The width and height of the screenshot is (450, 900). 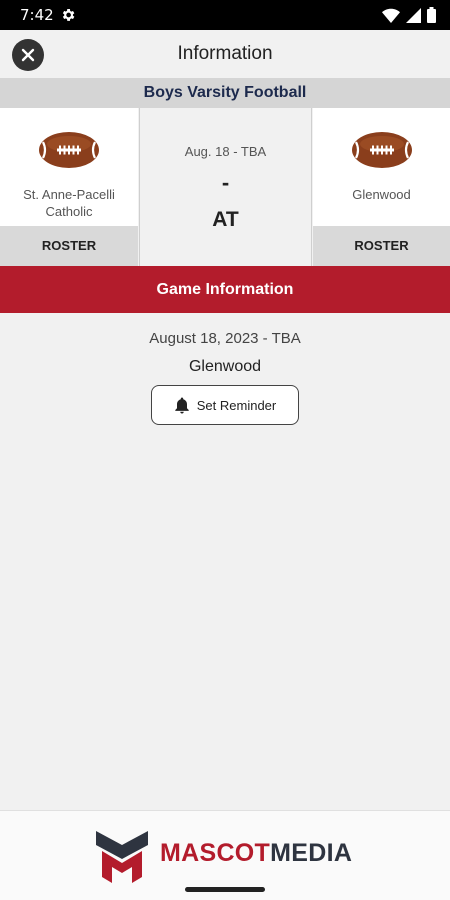 What do you see at coordinates (69, 203) in the screenshot?
I see `team-left-name: St. Anne-Pacelli Catholic` at bounding box center [69, 203].